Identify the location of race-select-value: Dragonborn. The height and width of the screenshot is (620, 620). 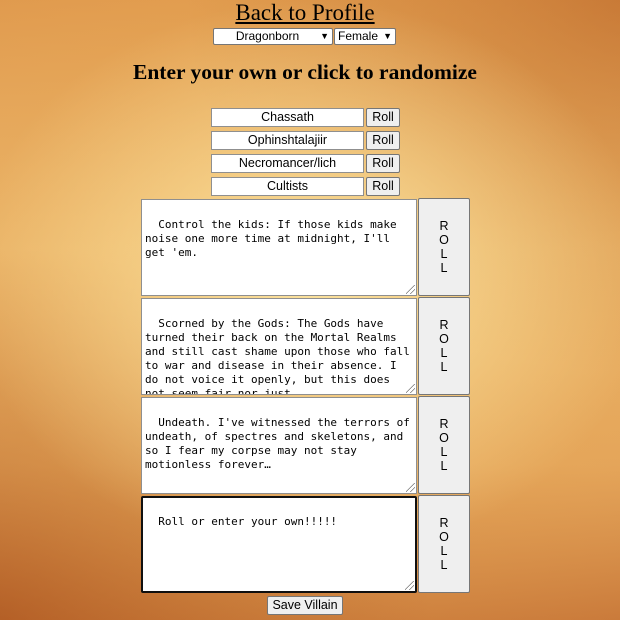
(267, 36).